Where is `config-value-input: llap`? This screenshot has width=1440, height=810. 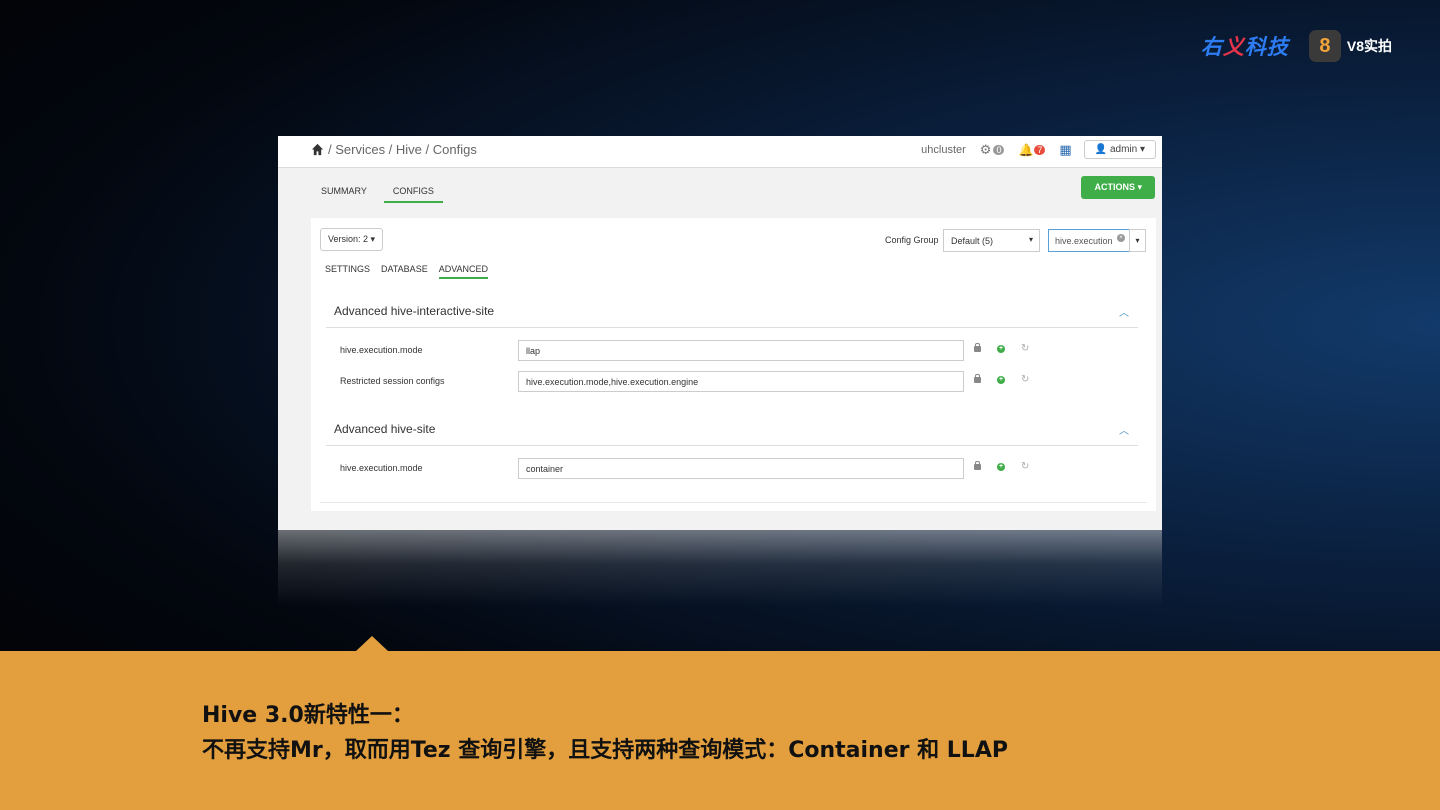 config-value-input: llap is located at coordinates (741, 350).